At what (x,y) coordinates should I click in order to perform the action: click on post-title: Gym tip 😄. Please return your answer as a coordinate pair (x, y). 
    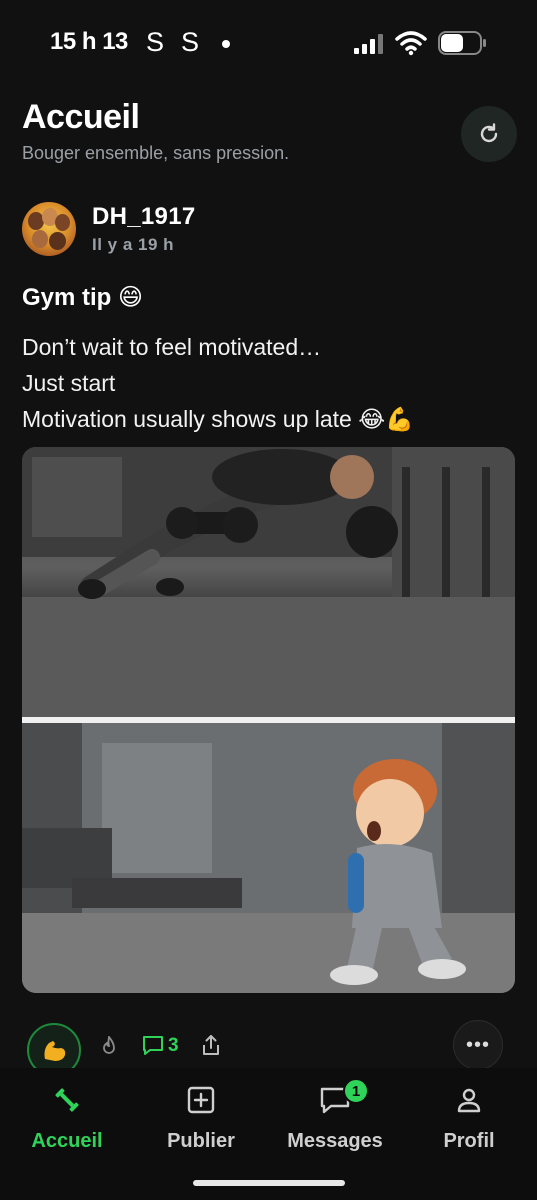
    Looking at the image, I should click on (83, 297).